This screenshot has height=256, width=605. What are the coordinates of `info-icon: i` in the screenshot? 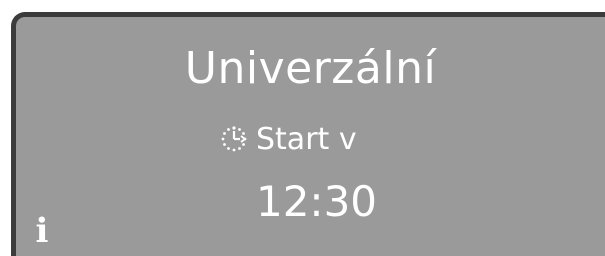 It's located at (42, 231).